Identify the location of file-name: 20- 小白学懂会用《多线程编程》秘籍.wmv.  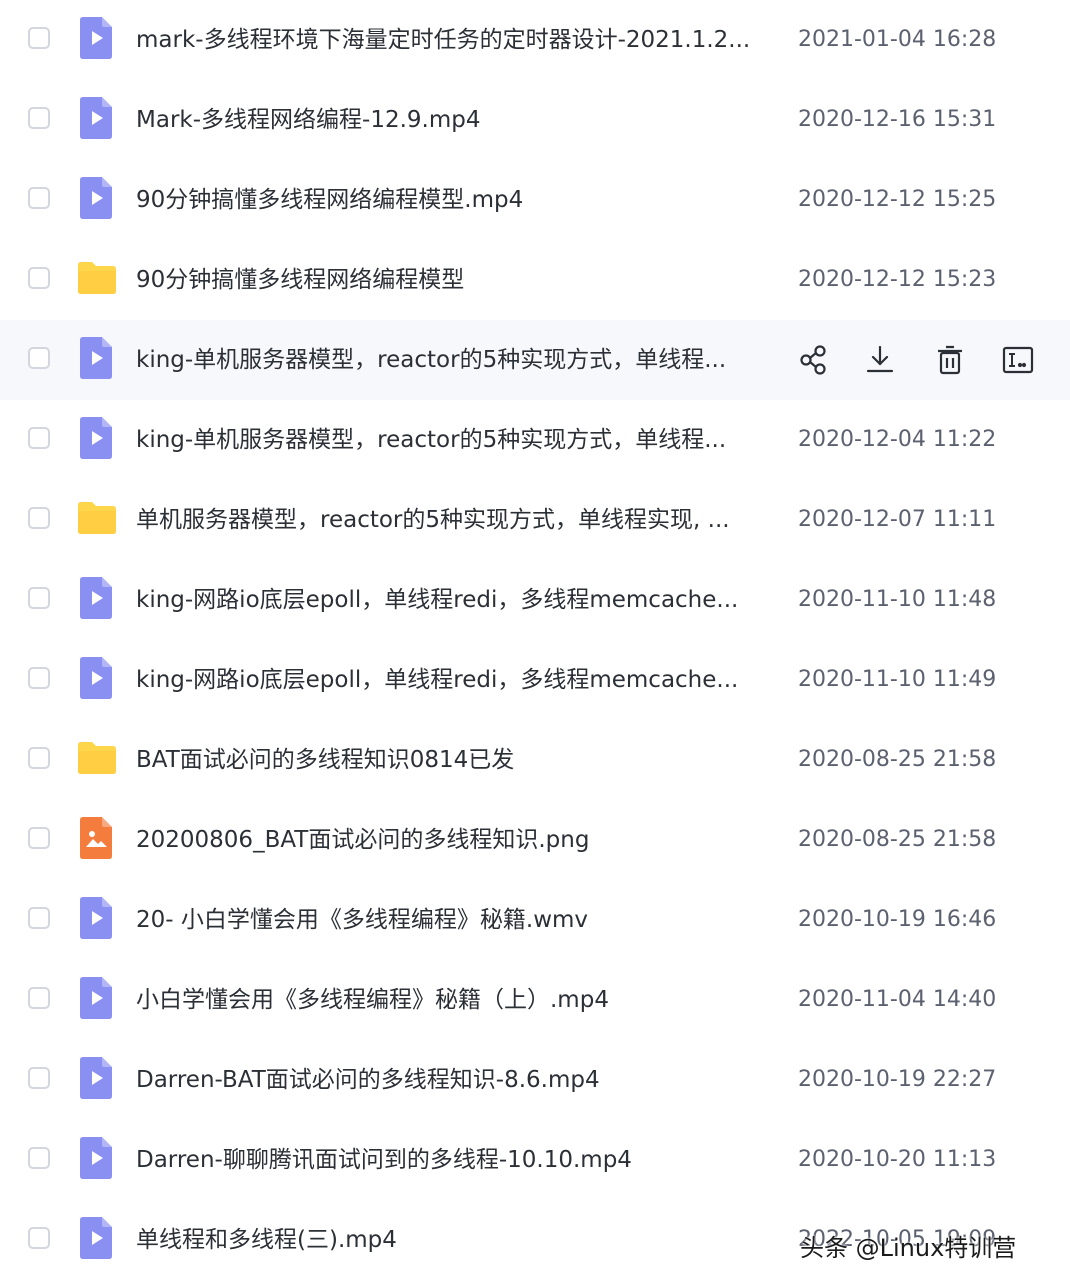
(456, 920).